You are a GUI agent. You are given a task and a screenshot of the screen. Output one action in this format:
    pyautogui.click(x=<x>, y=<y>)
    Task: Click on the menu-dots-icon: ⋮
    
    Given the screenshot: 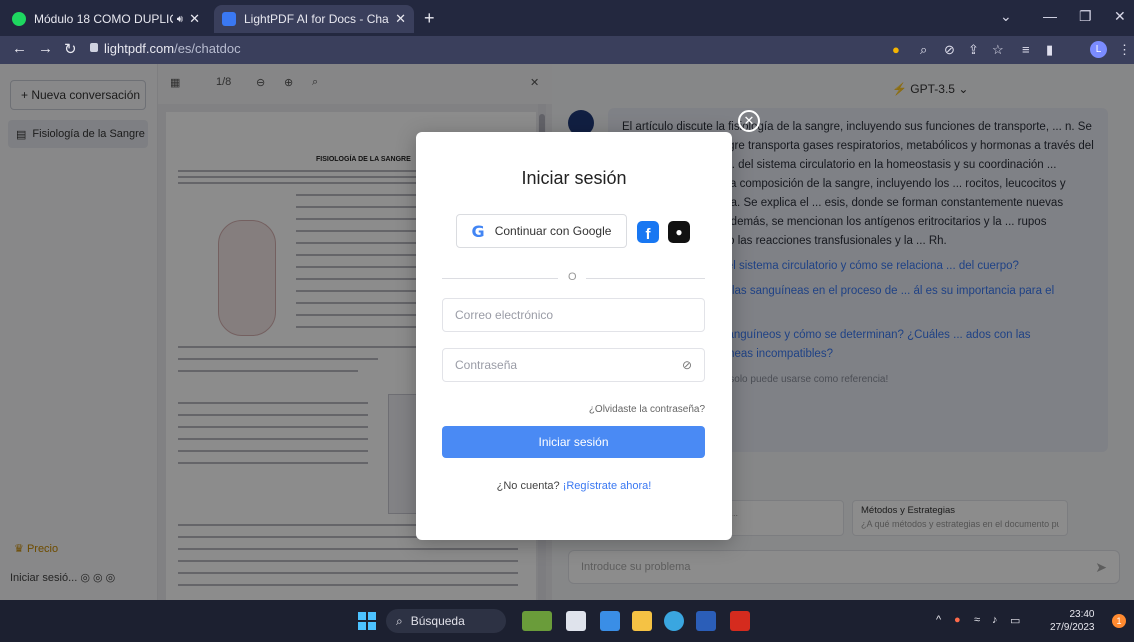 What is the action you would take?
    pyautogui.click(x=1124, y=50)
    